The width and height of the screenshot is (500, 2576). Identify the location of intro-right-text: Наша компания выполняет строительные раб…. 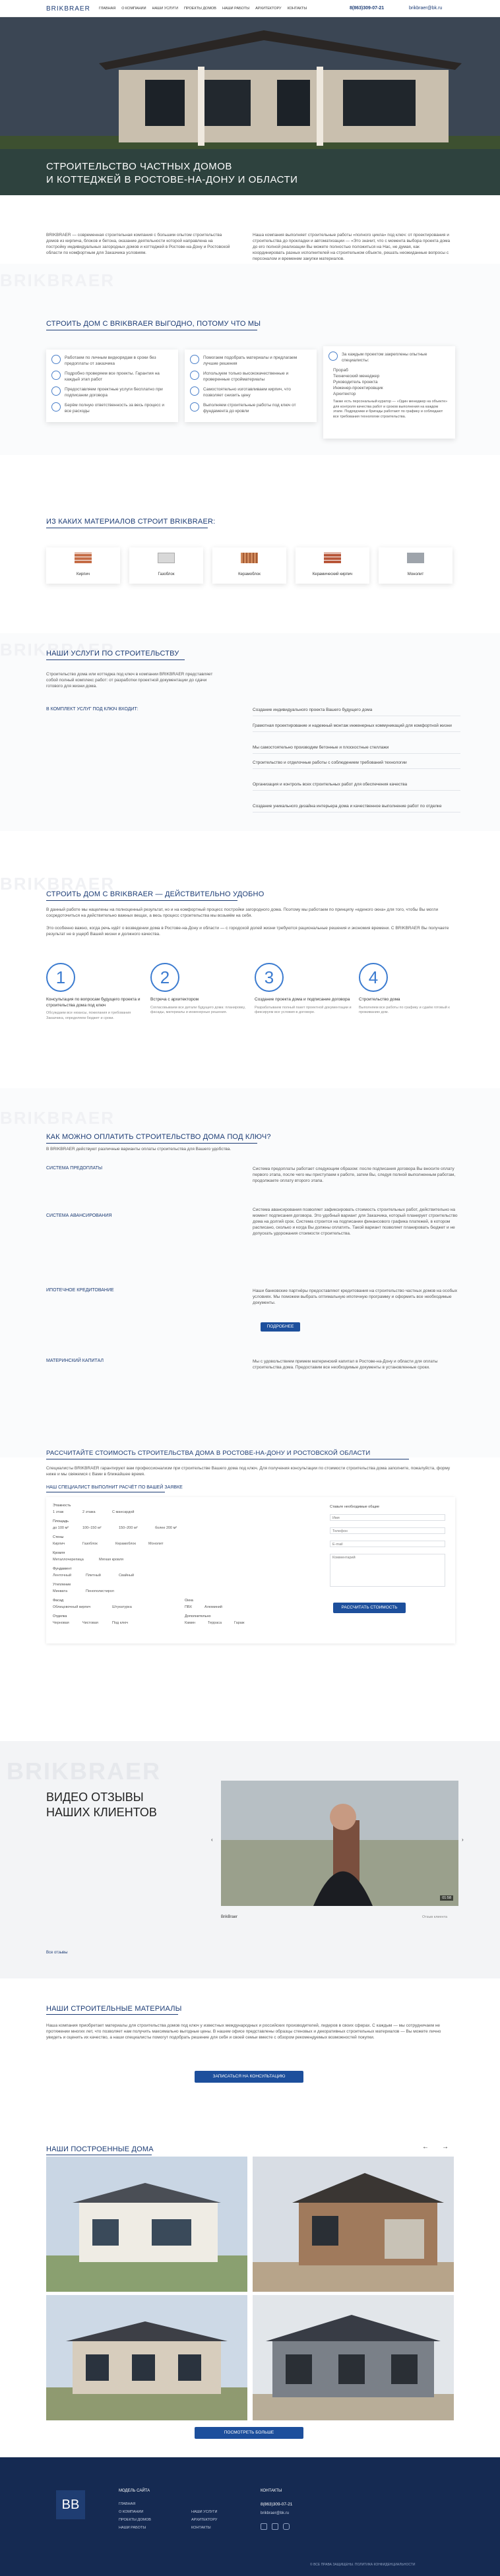
(352, 247).